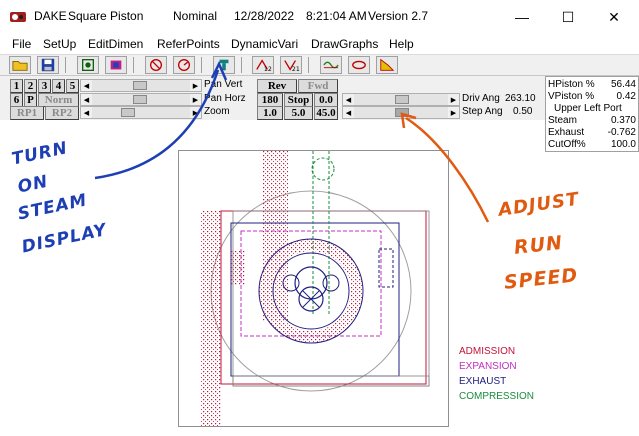 The image size is (639, 436). Describe the element at coordinates (447, 169) in the screenshot. I see `orange-arrow-shaft` at that location.